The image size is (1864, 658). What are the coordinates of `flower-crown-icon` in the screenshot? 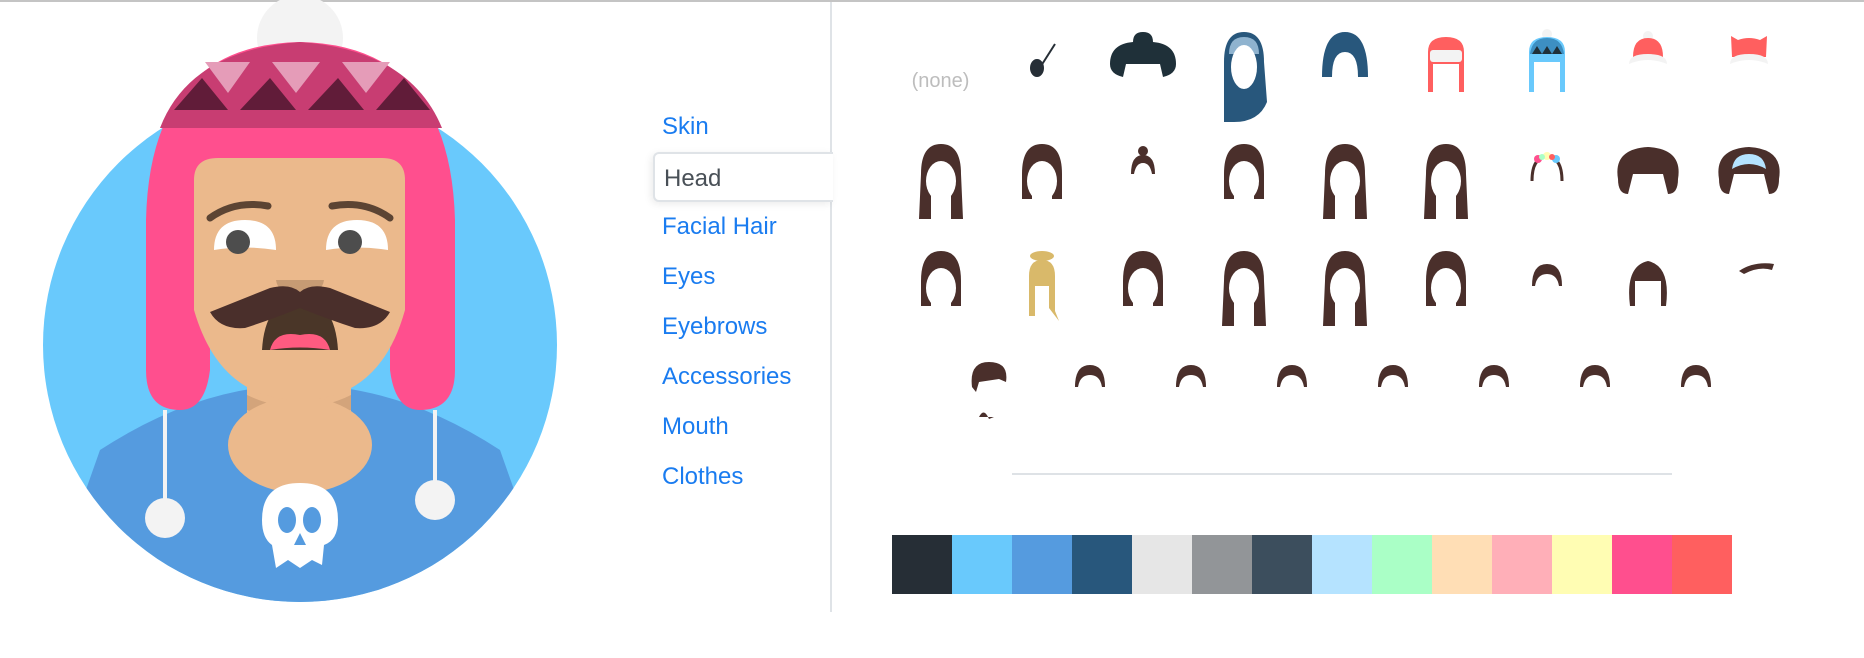 It's located at (1546, 166).